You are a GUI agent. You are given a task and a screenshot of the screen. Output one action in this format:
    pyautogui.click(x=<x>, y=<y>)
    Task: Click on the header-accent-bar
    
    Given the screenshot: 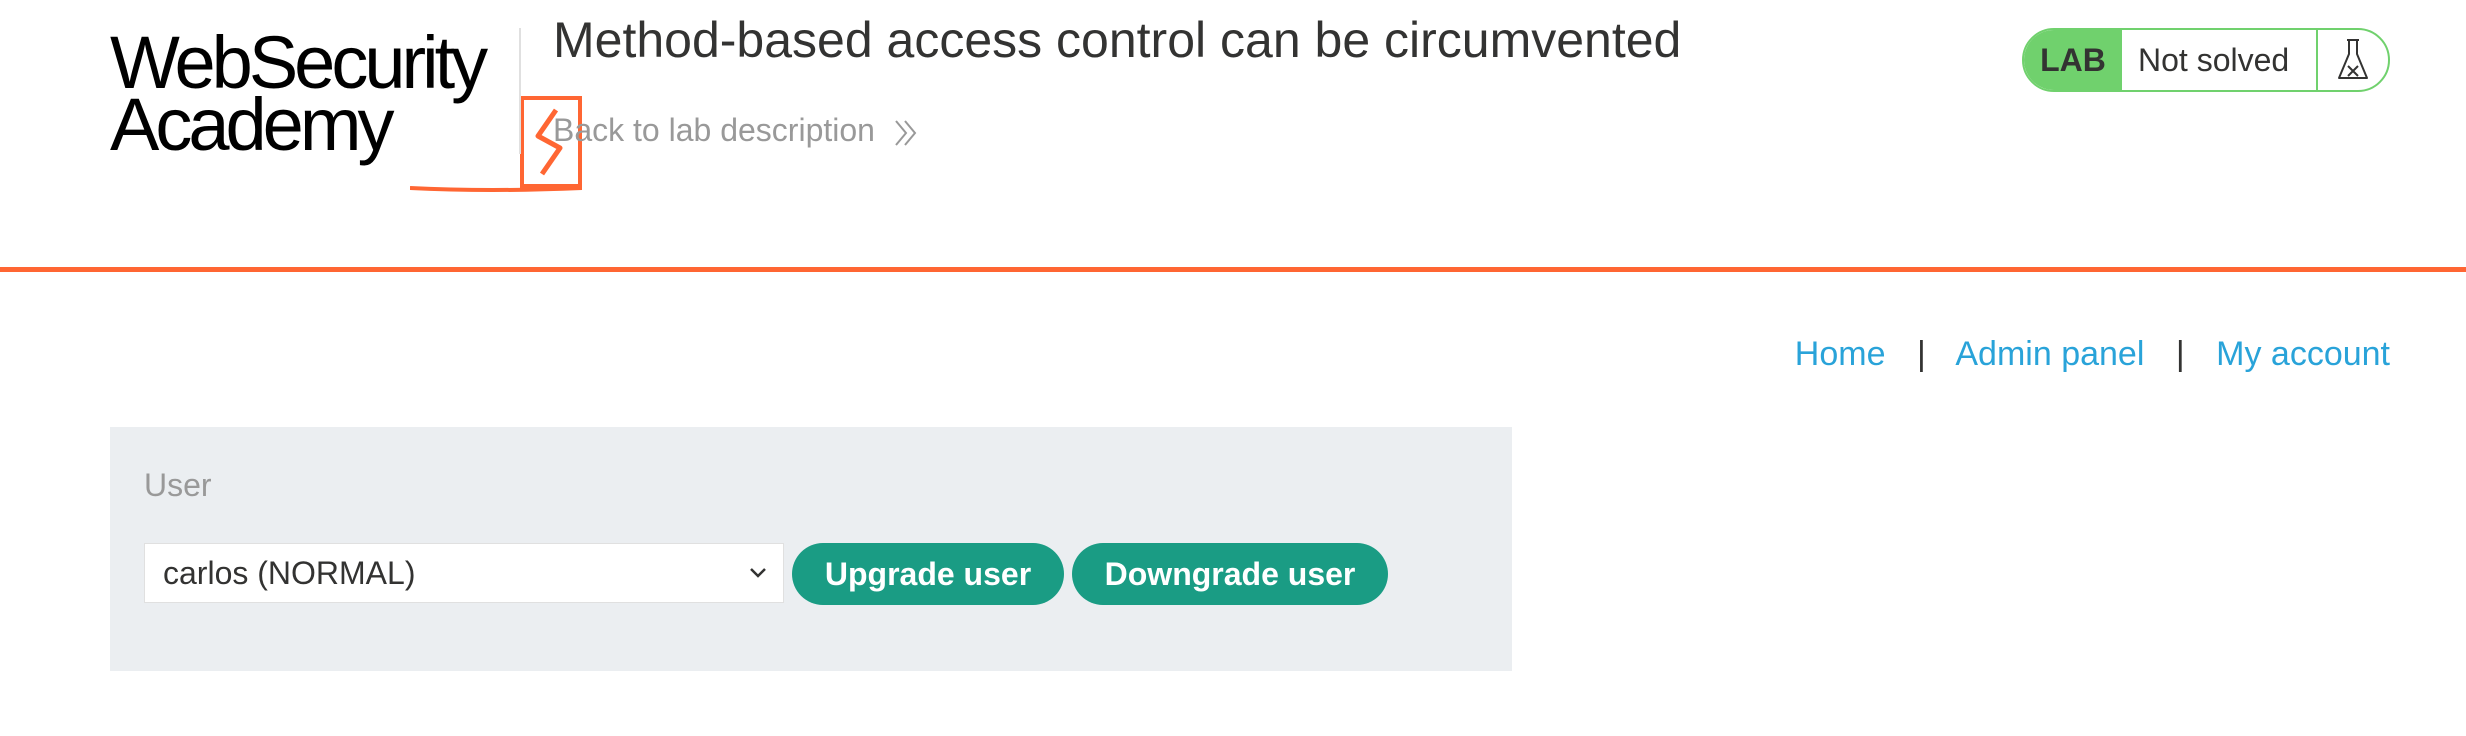 What is the action you would take?
    pyautogui.click(x=1233, y=269)
    